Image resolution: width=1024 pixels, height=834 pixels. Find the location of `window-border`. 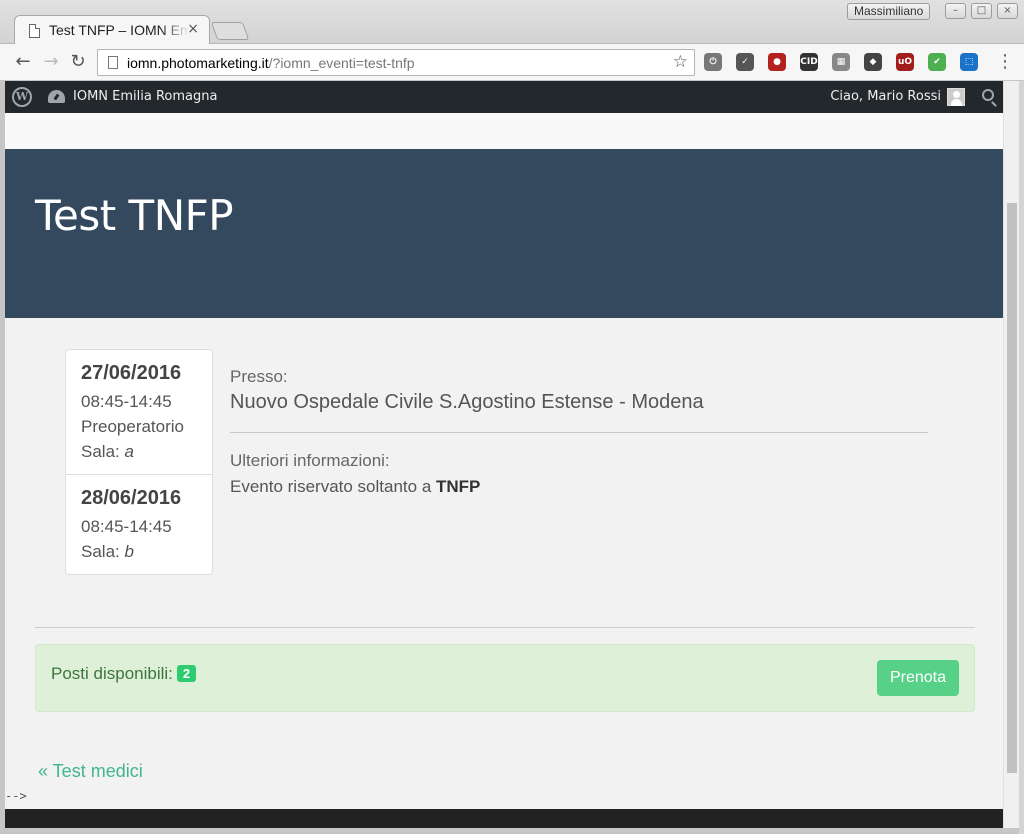

window-border is located at coordinates (1021, 457).